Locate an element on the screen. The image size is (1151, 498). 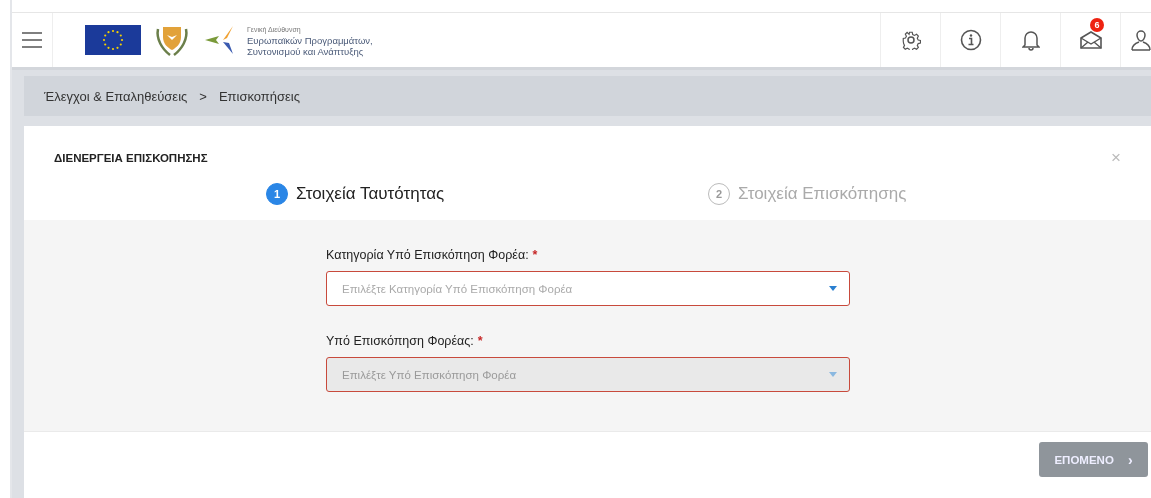
logo-text: Ευρωπαϊκών Προγραμμάτων, is located at coordinates (310, 40).